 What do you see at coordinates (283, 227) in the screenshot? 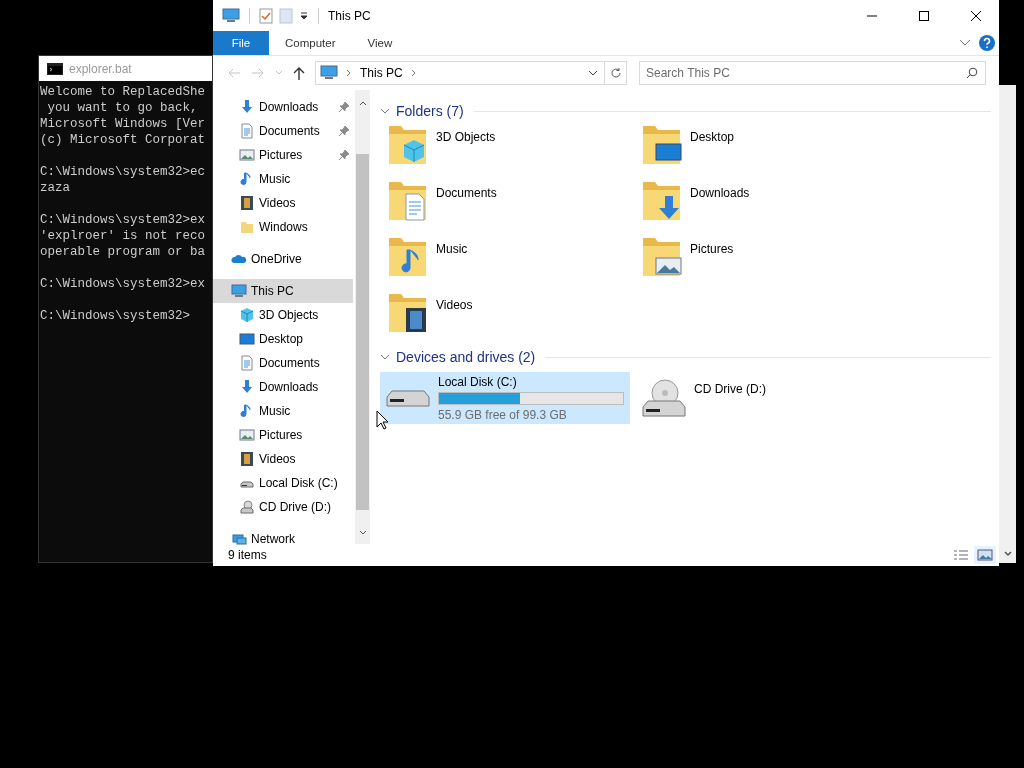
I see `nav-item: Windows` at bounding box center [283, 227].